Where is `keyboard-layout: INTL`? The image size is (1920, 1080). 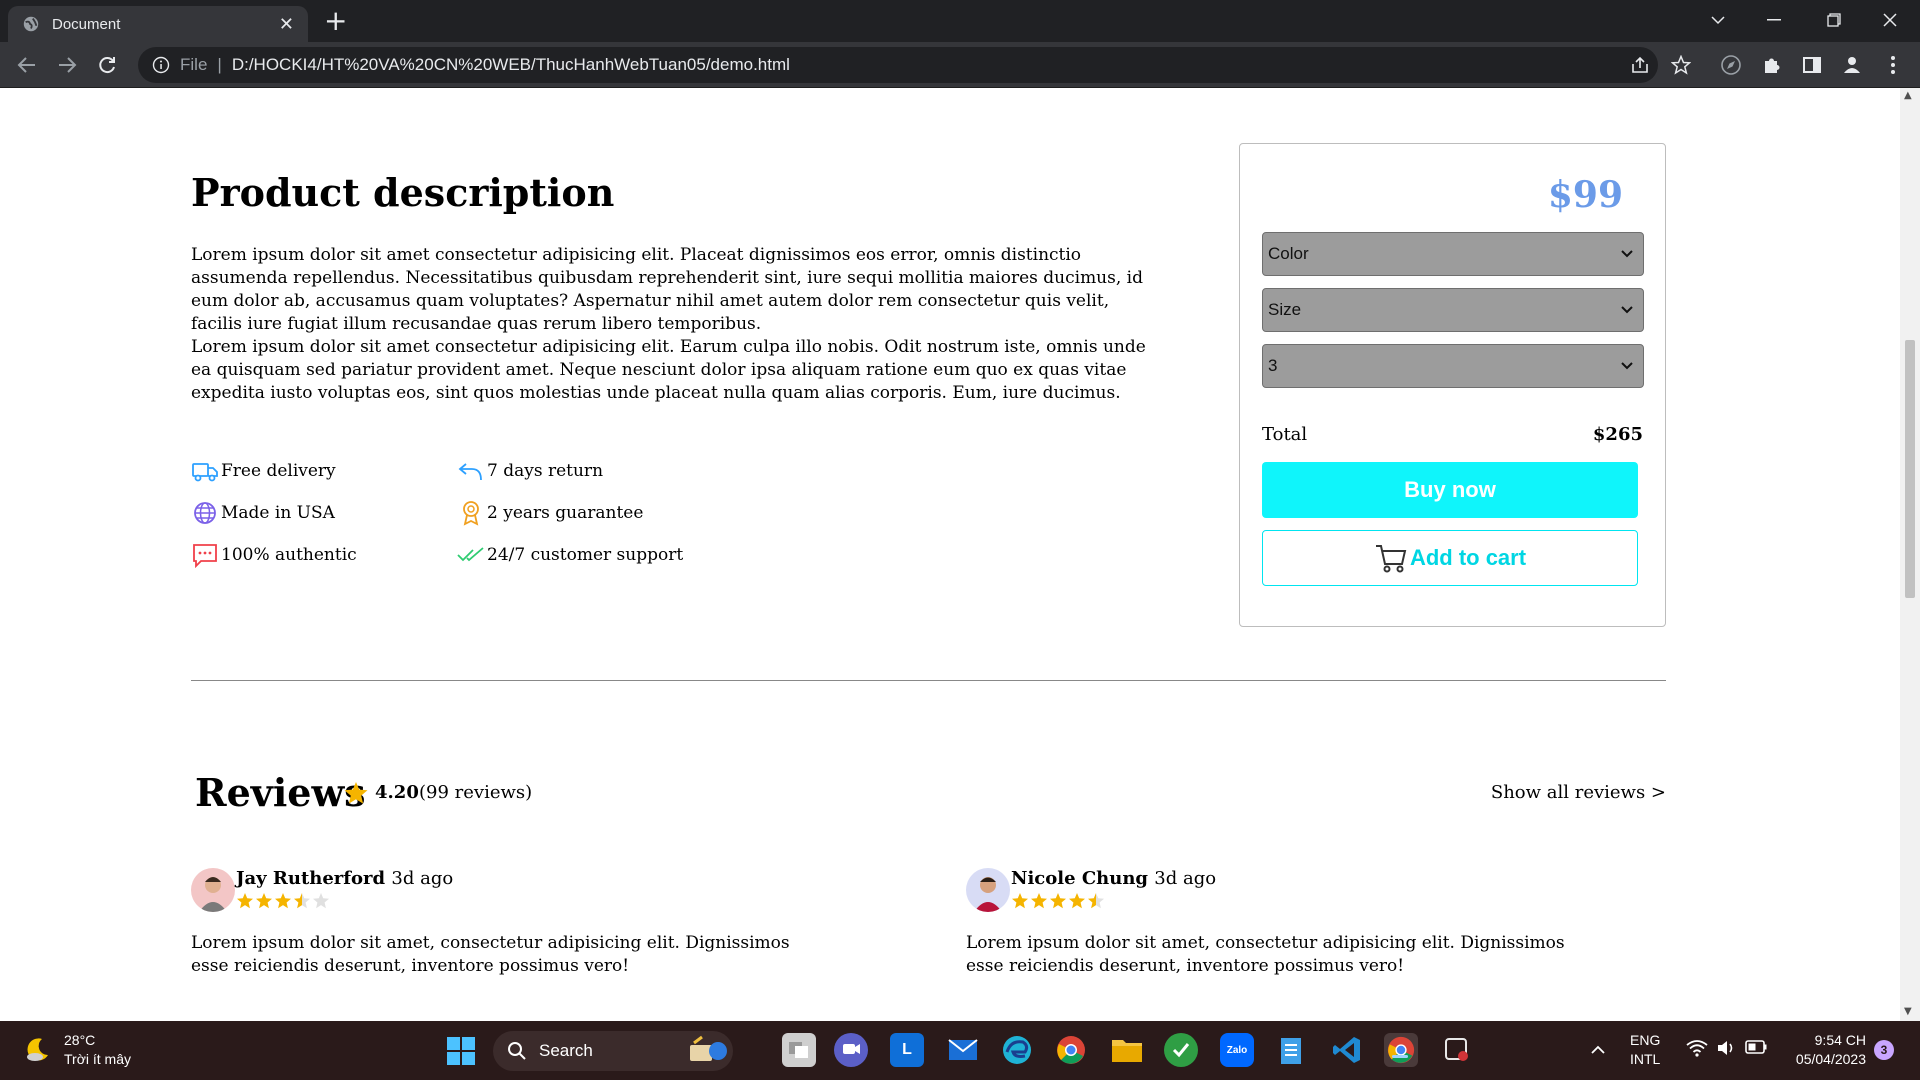
keyboard-layout: INTL is located at coordinates (1645, 1059).